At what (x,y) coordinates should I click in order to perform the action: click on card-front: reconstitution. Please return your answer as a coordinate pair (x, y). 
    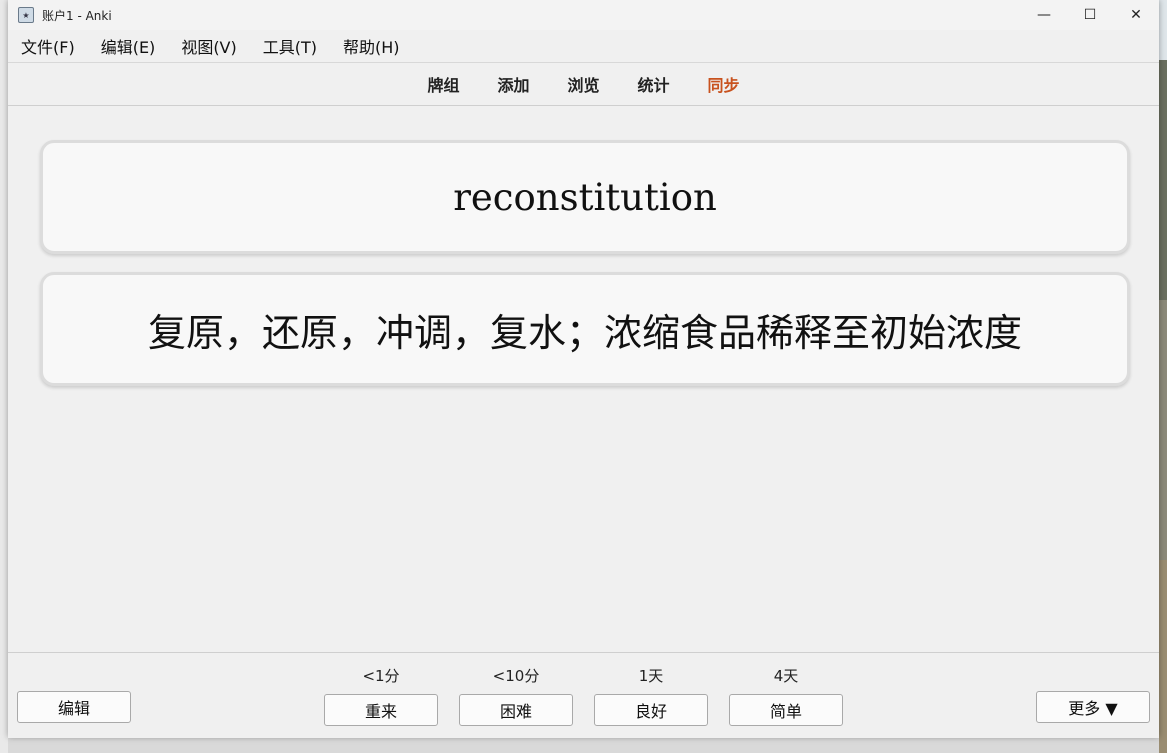
    Looking at the image, I should click on (585, 197).